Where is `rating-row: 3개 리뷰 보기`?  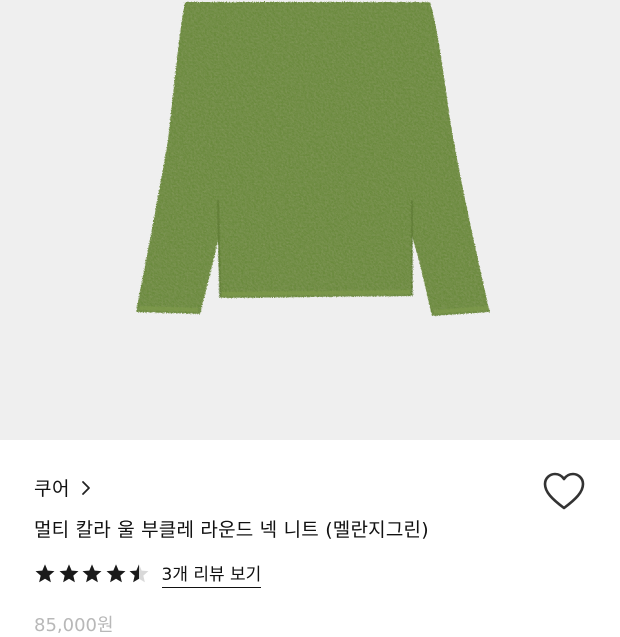
rating-row: 3개 리뷰 보기 is located at coordinates (148, 574).